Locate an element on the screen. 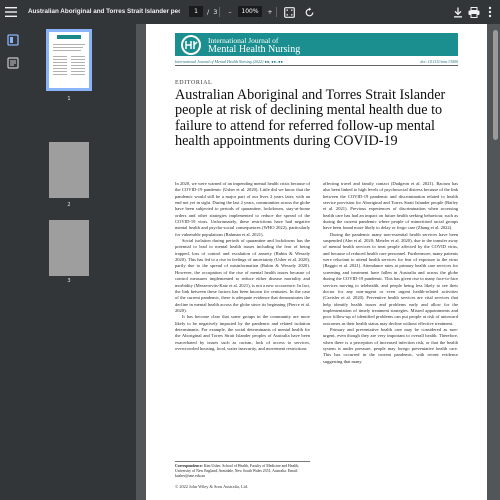 The height and width of the screenshot is (500, 500). thumbnail-number: 2 is located at coordinates (69, 205).